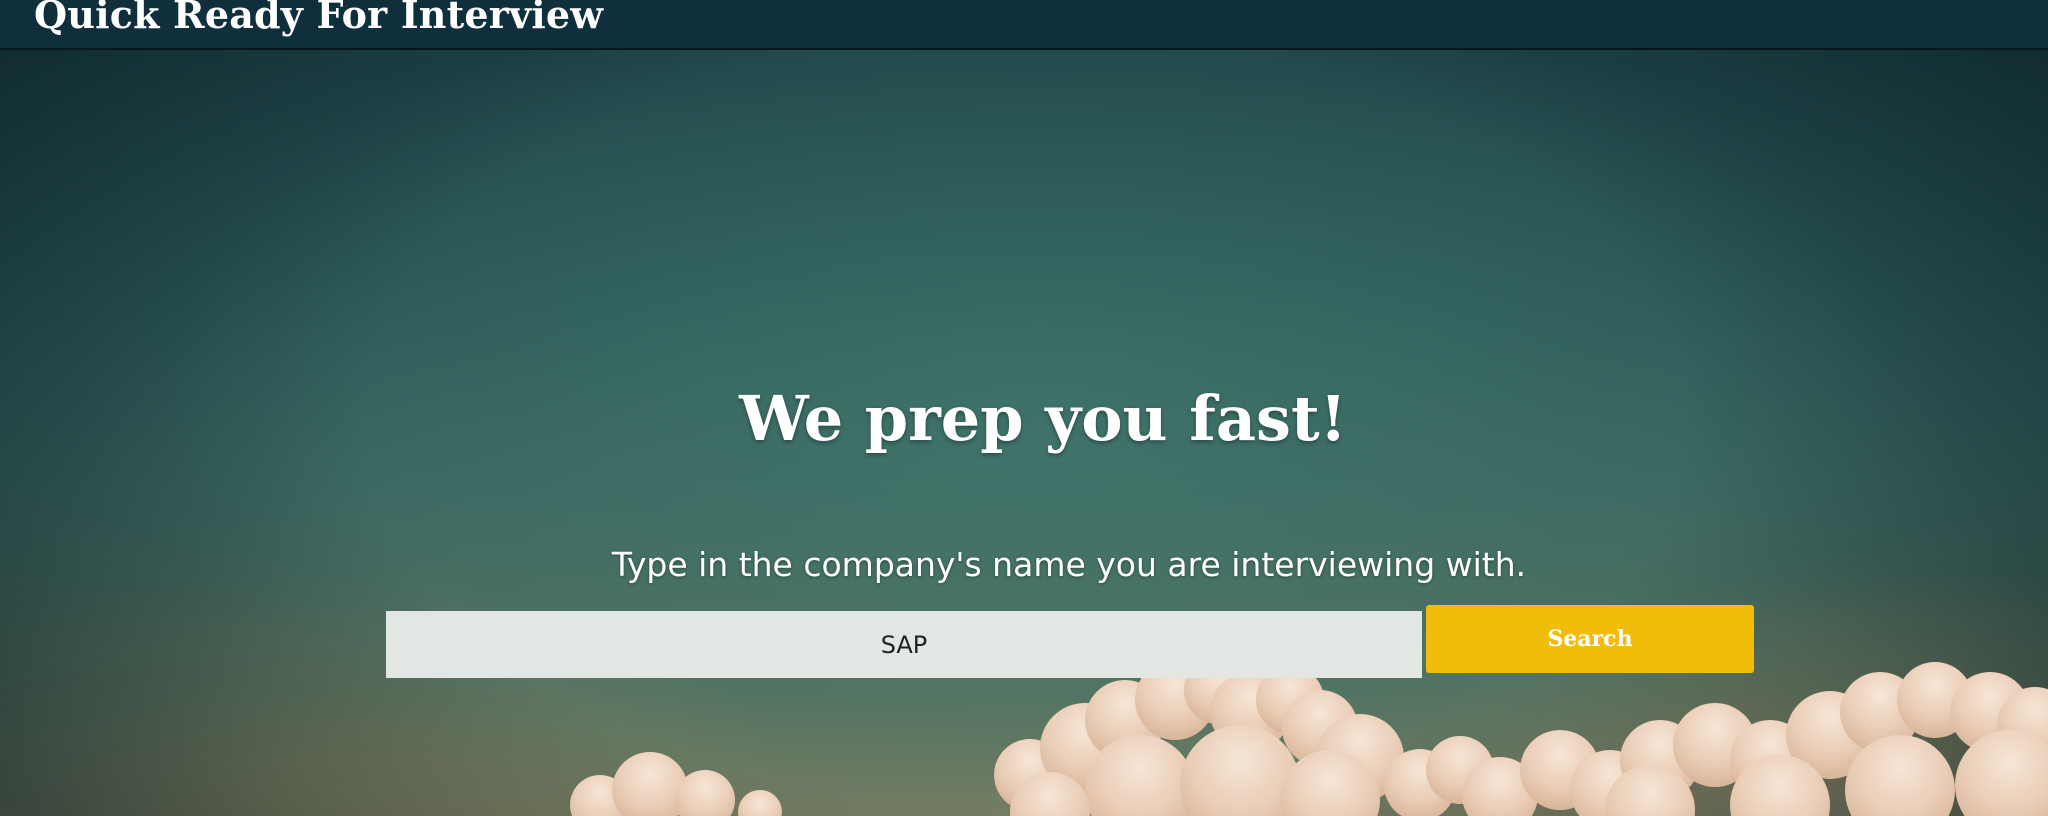 This screenshot has height=816, width=2048. Describe the element at coordinates (1024, 25) in the screenshot. I see `top-navbar: Quick Ready For Interview` at that location.